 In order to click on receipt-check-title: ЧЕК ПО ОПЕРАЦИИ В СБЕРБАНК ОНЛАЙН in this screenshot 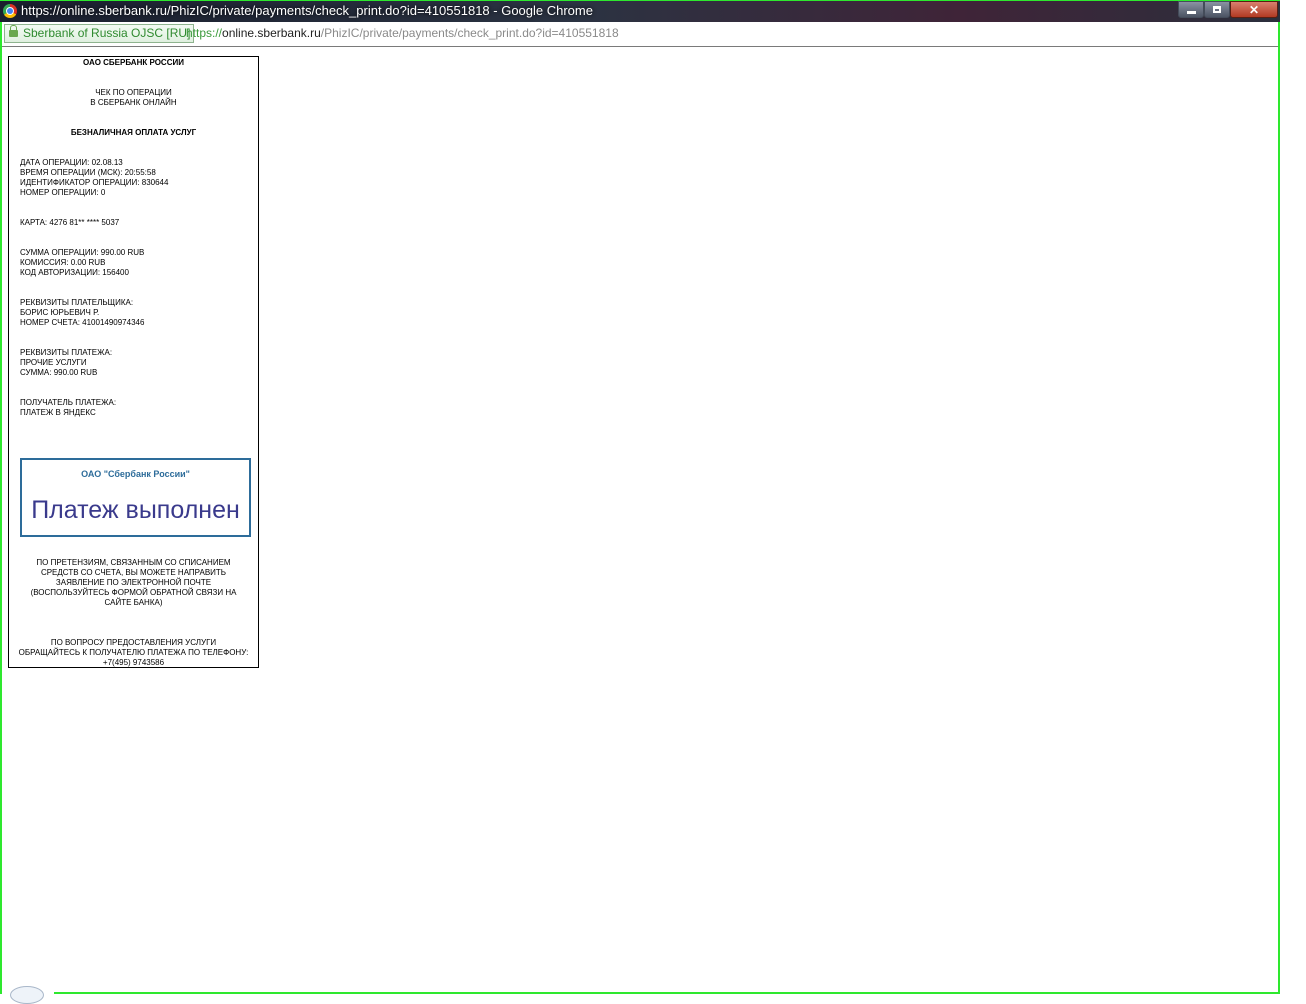, I will do `click(133, 98)`.